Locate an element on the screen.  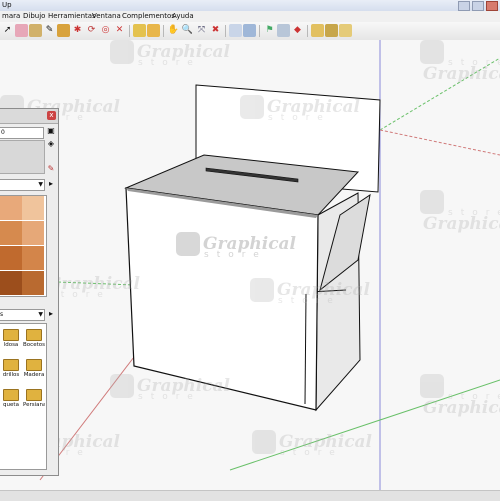
offset-icon: ◎ is located at coordinates (105, 30).